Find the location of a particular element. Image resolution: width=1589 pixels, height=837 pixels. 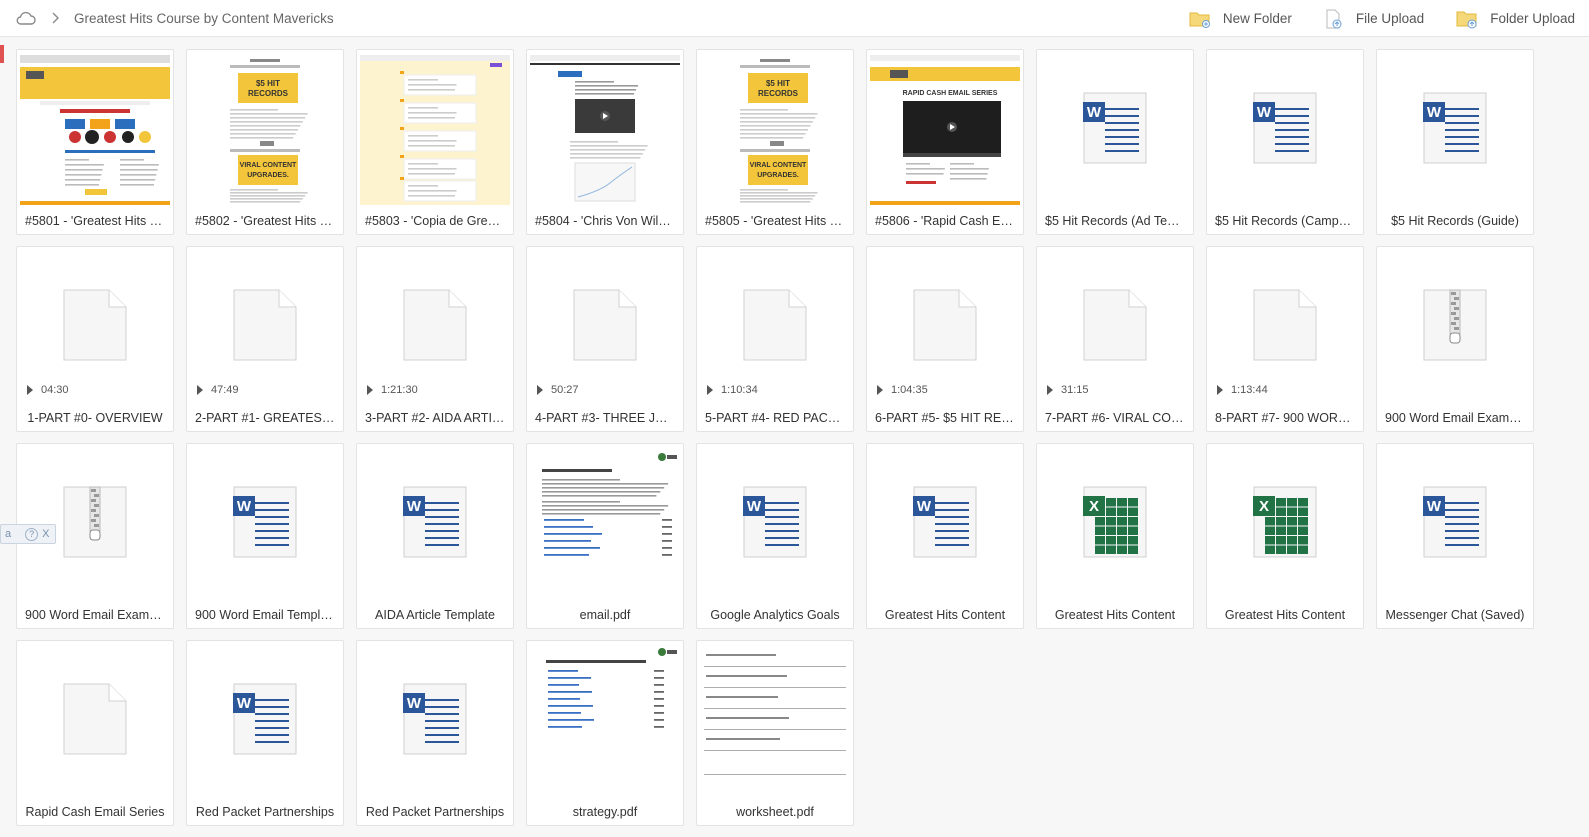

file-name: Red Packet Partnerships is located at coordinates (265, 812).